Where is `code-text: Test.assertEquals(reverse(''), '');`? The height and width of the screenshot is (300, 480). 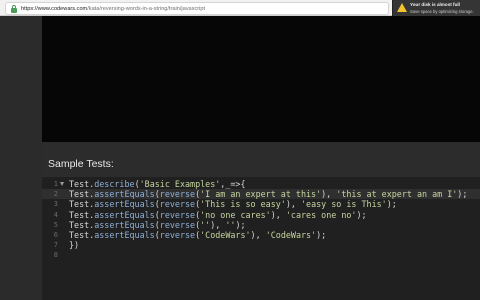
code-text: Test.assertEquals(reverse(''), ''); is located at coordinates (157, 225).